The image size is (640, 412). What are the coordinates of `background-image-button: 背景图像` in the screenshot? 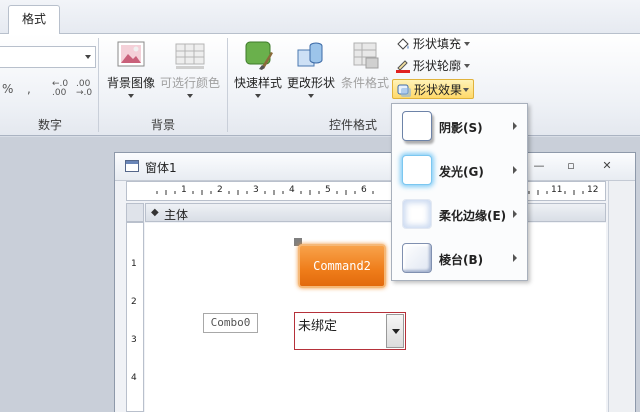 It's located at (131, 69).